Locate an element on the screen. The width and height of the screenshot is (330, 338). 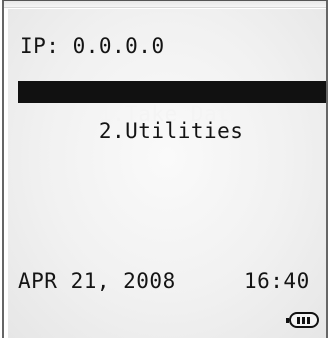
menu-item-label: 2.Utilities is located at coordinates (171, 131).